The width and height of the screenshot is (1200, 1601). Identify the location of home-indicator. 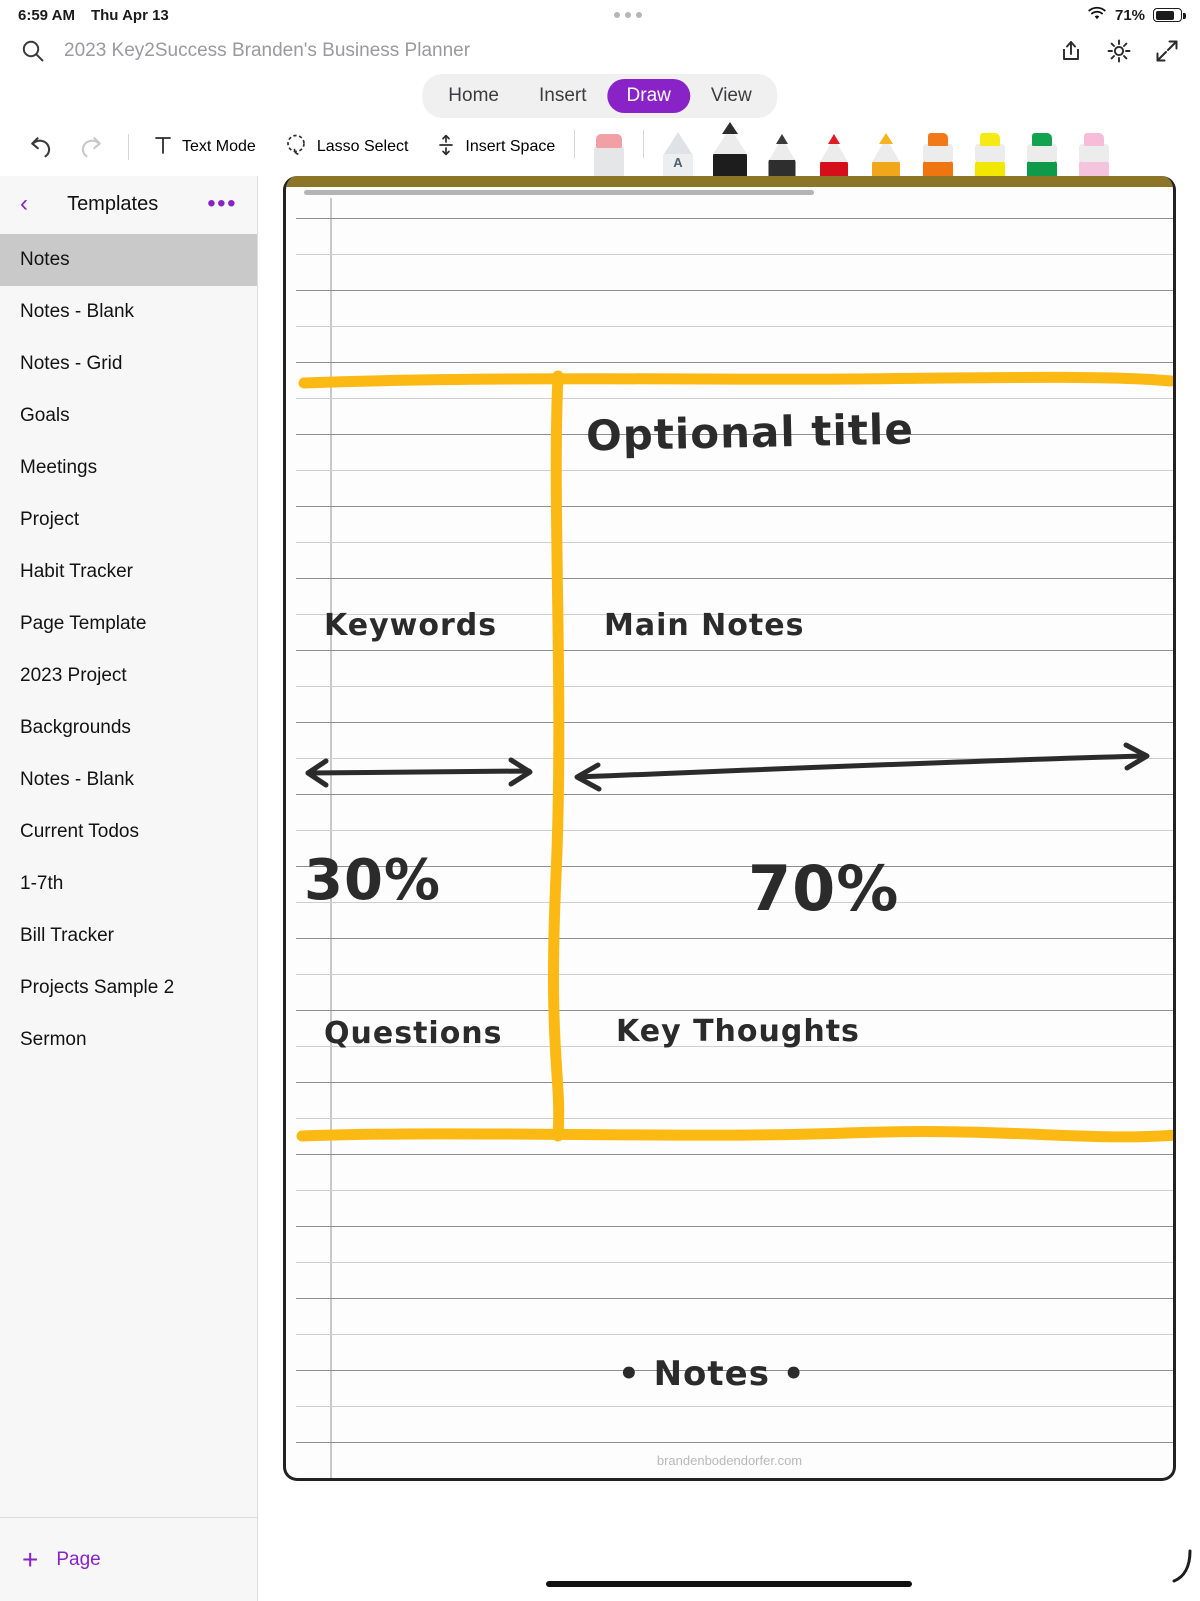
(729, 1584).